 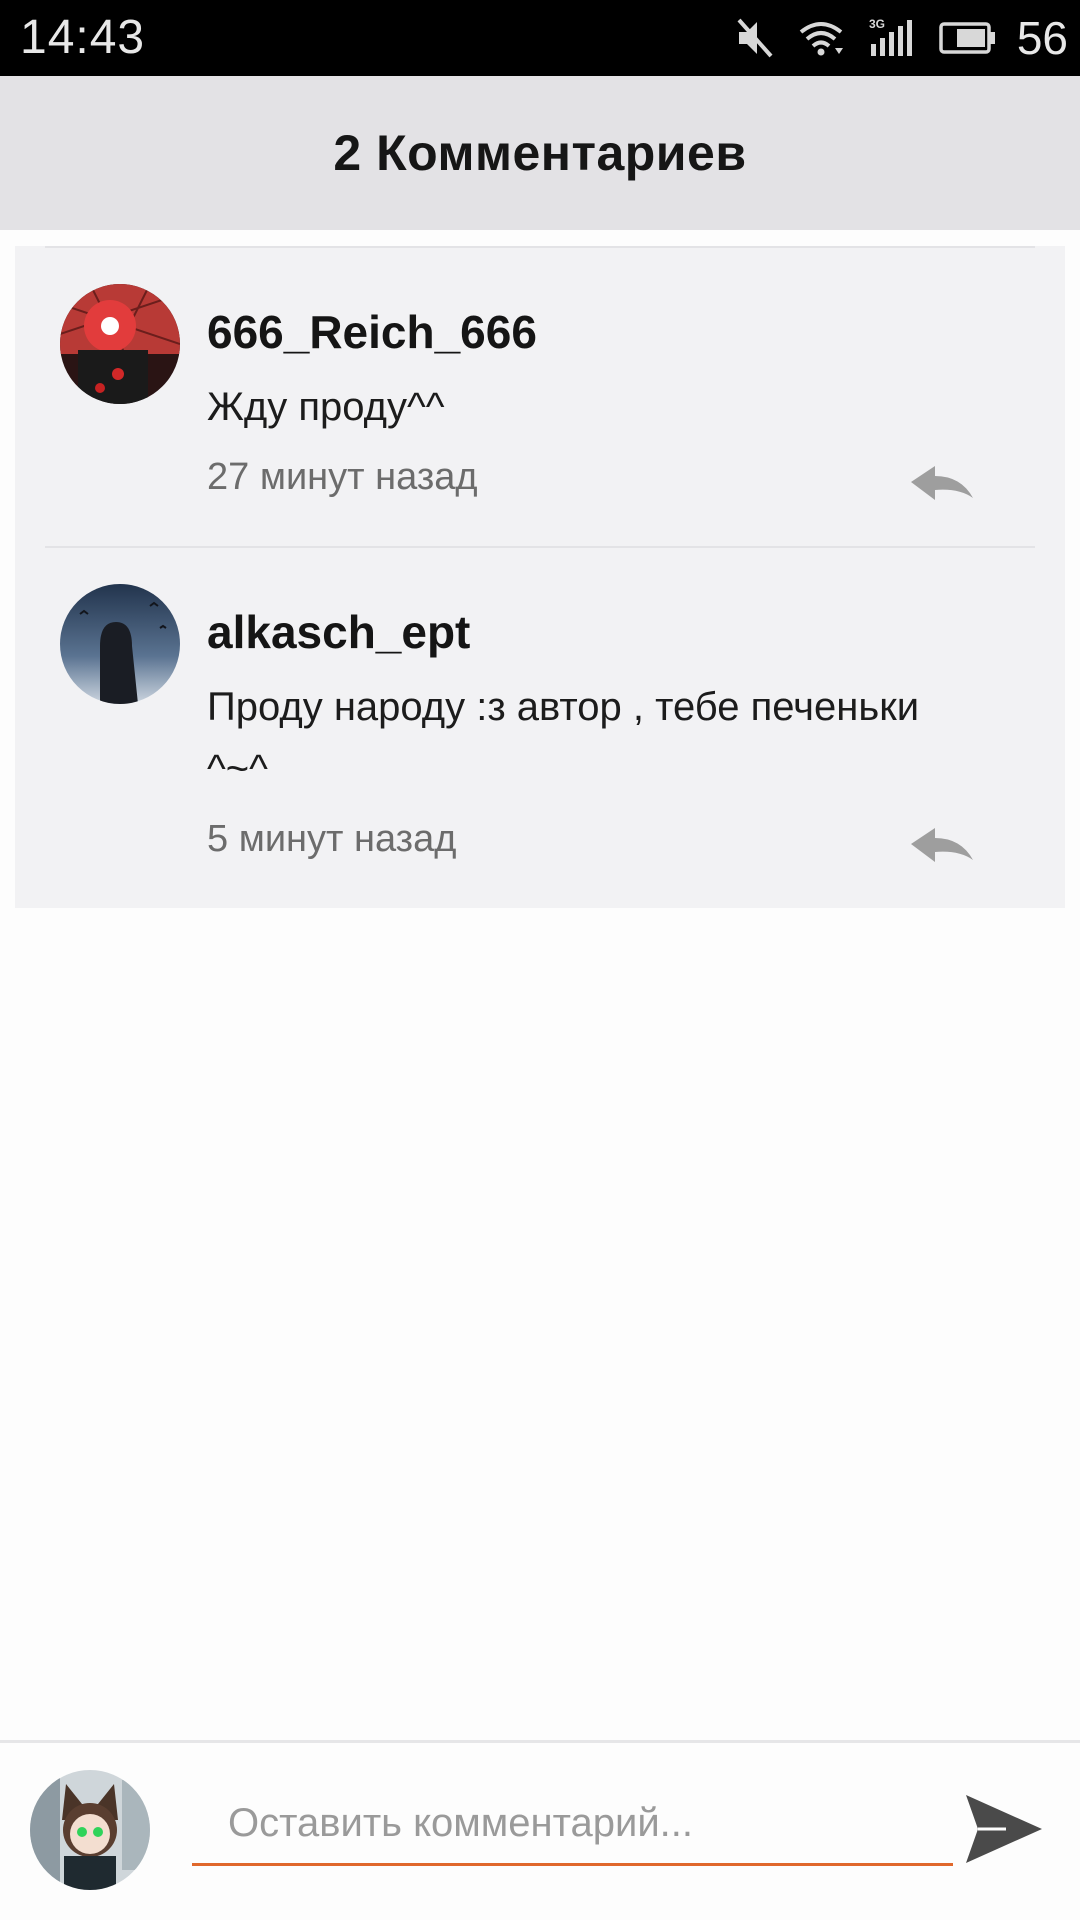 What do you see at coordinates (83, 37) in the screenshot?
I see `status-time: 14:43` at bounding box center [83, 37].